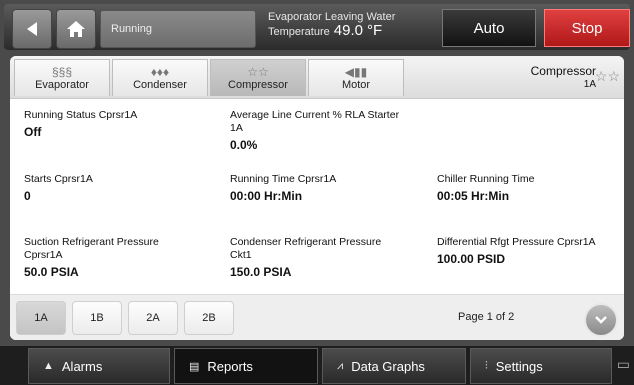 The width and height of the screenshot is (634, 385). What do you see at coordinates (244, 145) in the screenshot?
I see `avg-line-current-value: 0.0%` at bounding box center [244, 145].